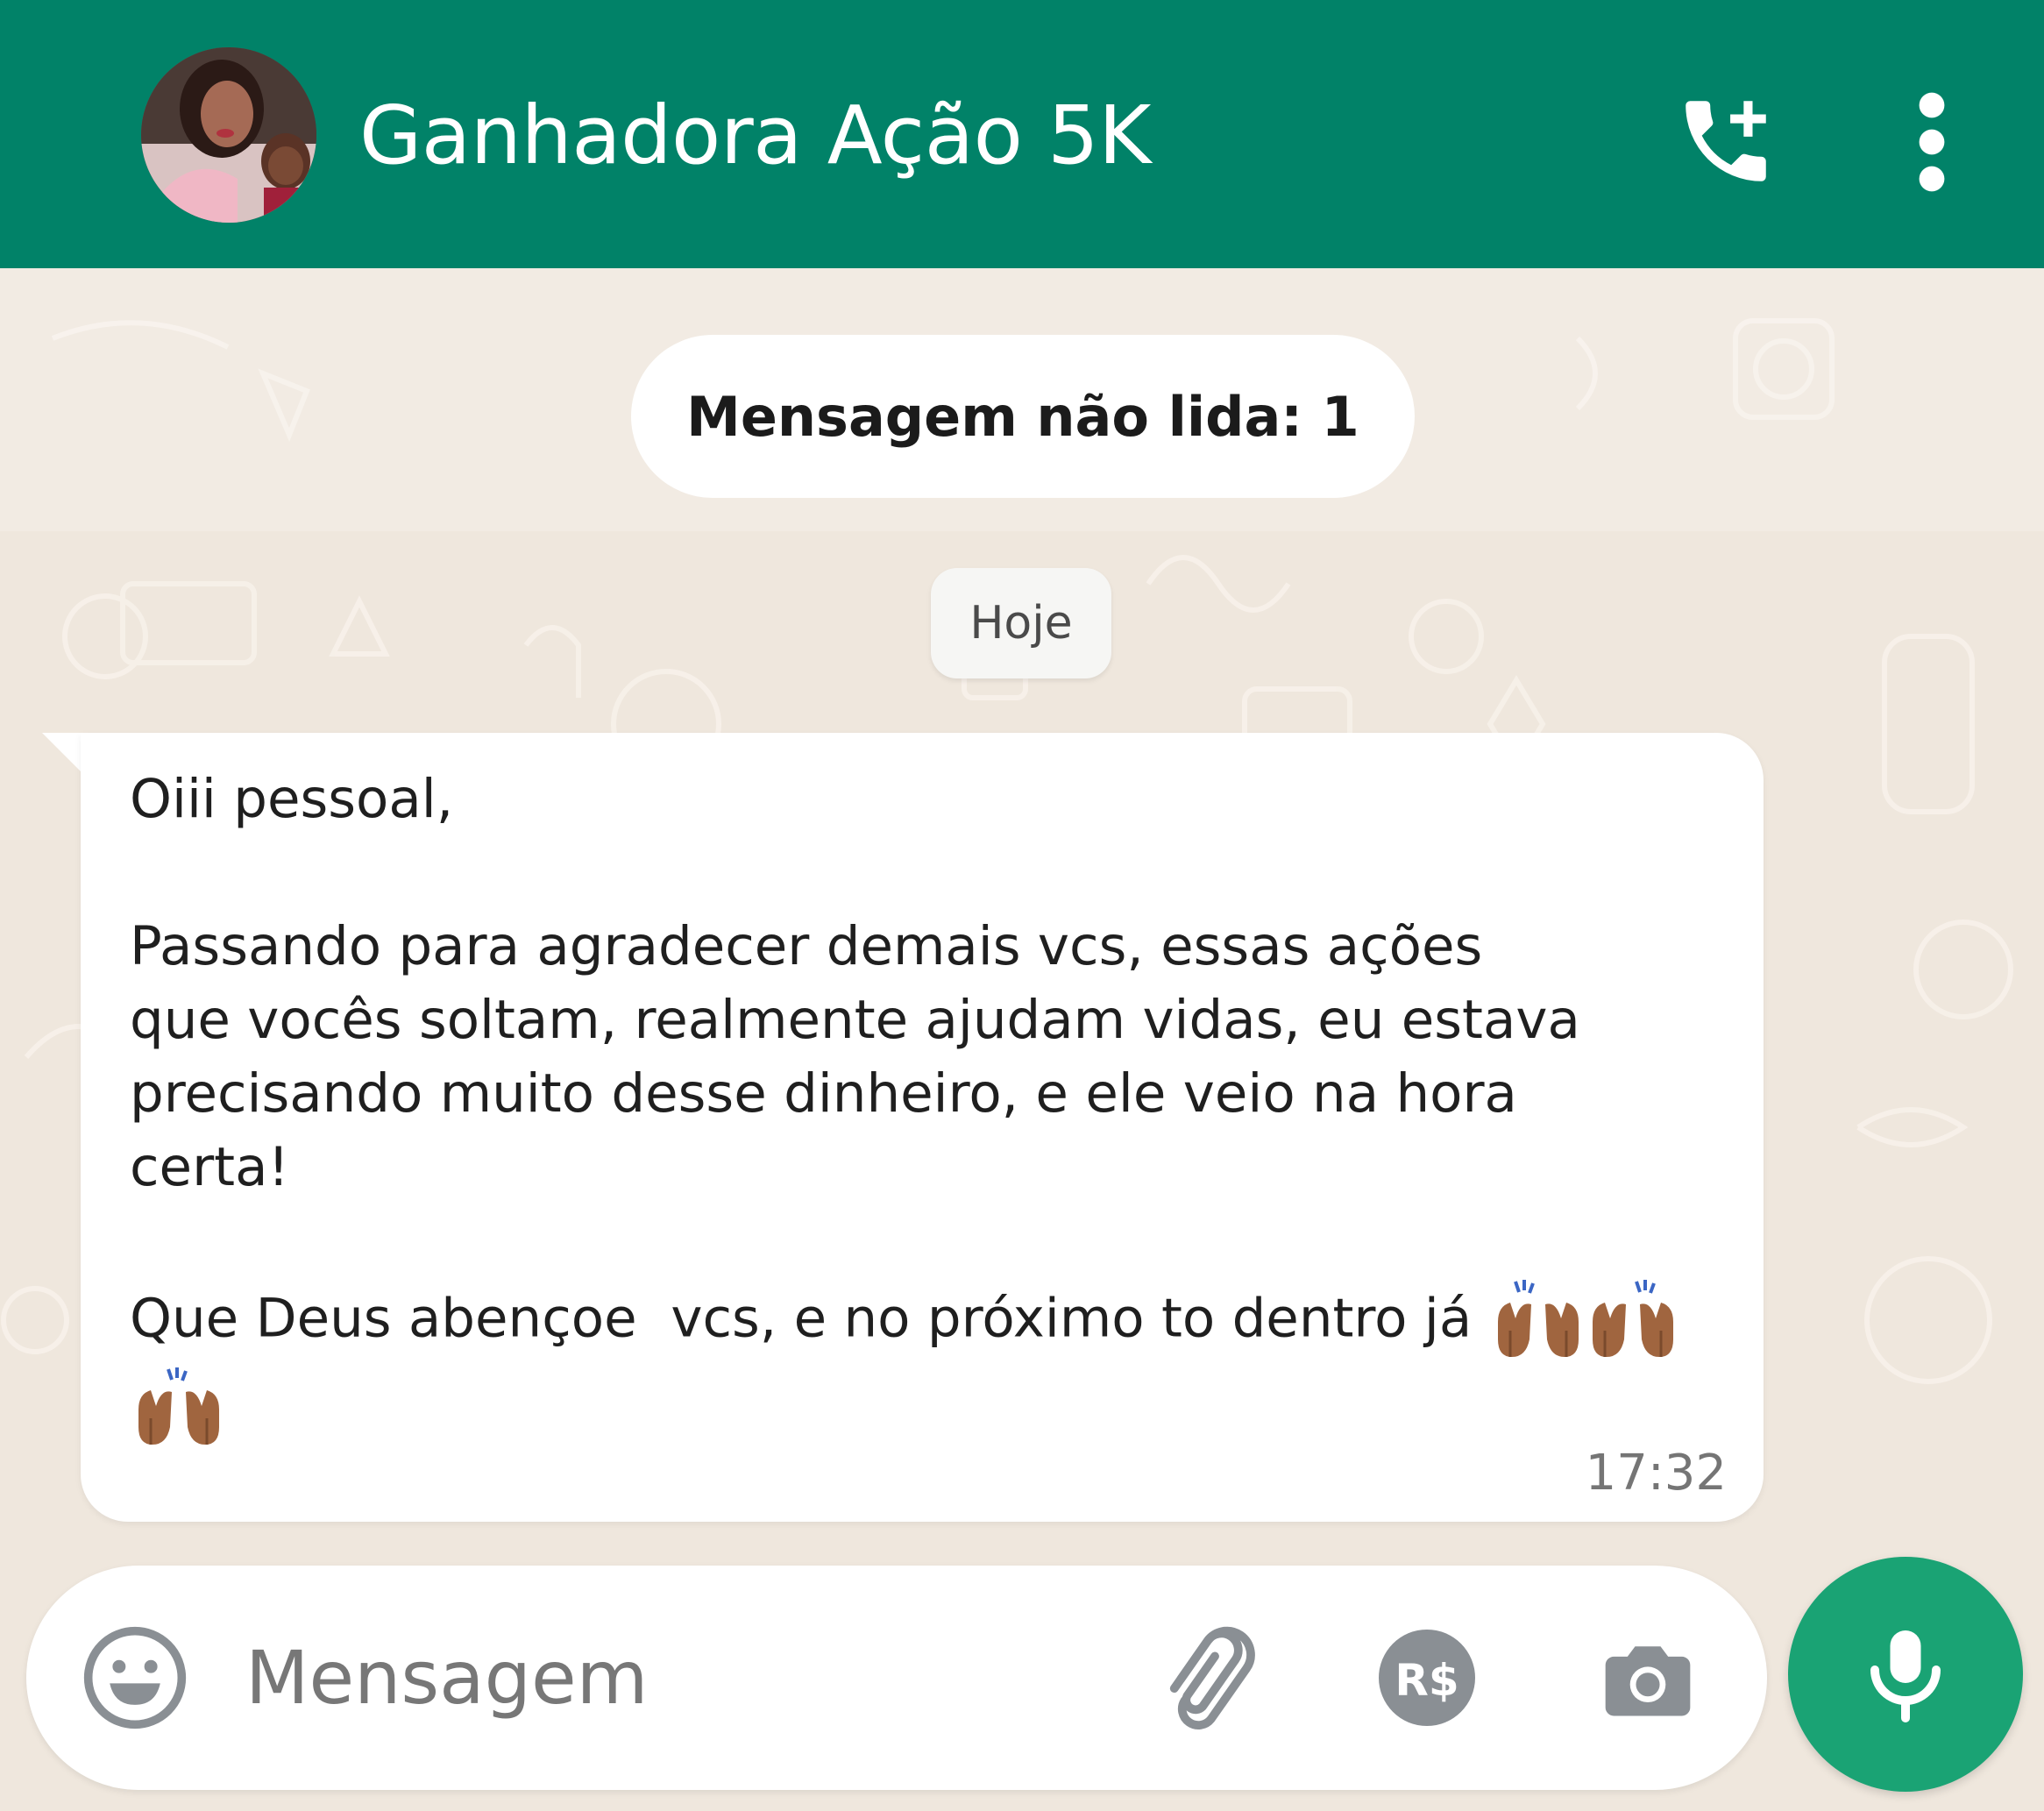  I want to click on camera-icon, so click(1647, 1678).